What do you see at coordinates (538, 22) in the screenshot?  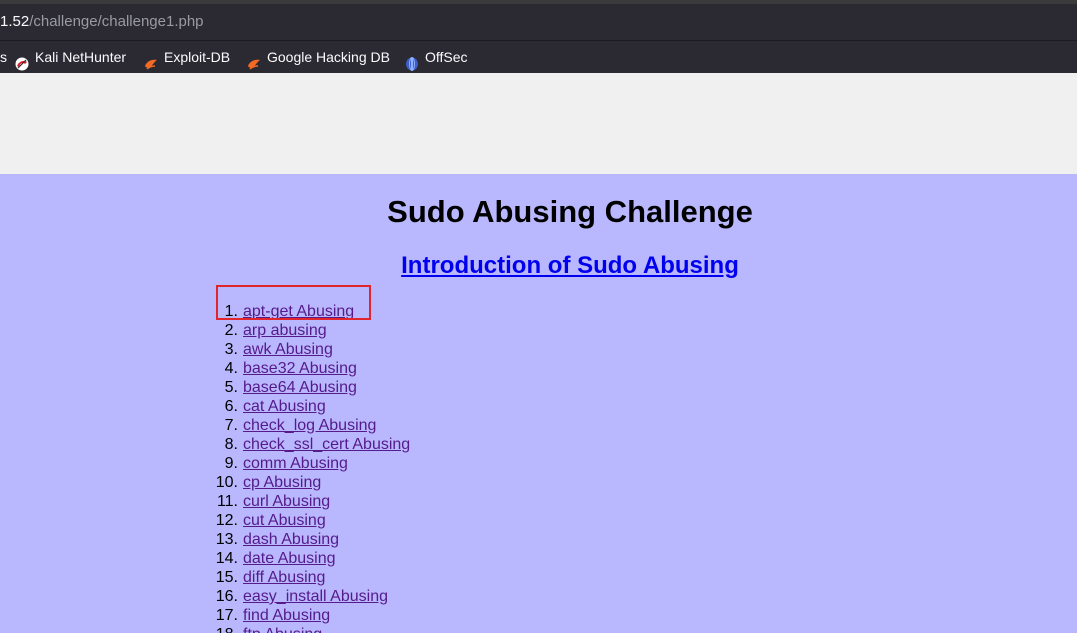 I see `address-bar: 1.52/challenge/challenge1.php` at bounding box center [538, 22].